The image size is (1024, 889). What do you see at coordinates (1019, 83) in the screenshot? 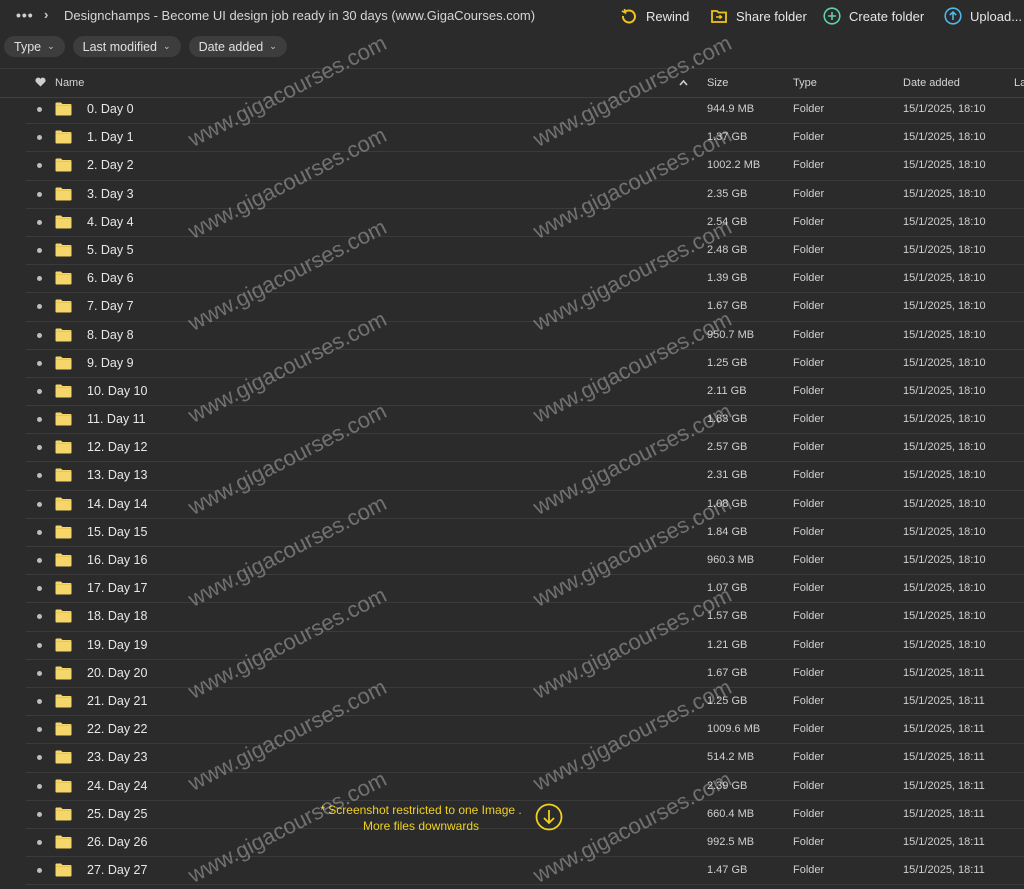
I see `column-header-last: La` at bounding box center [1019, 83].